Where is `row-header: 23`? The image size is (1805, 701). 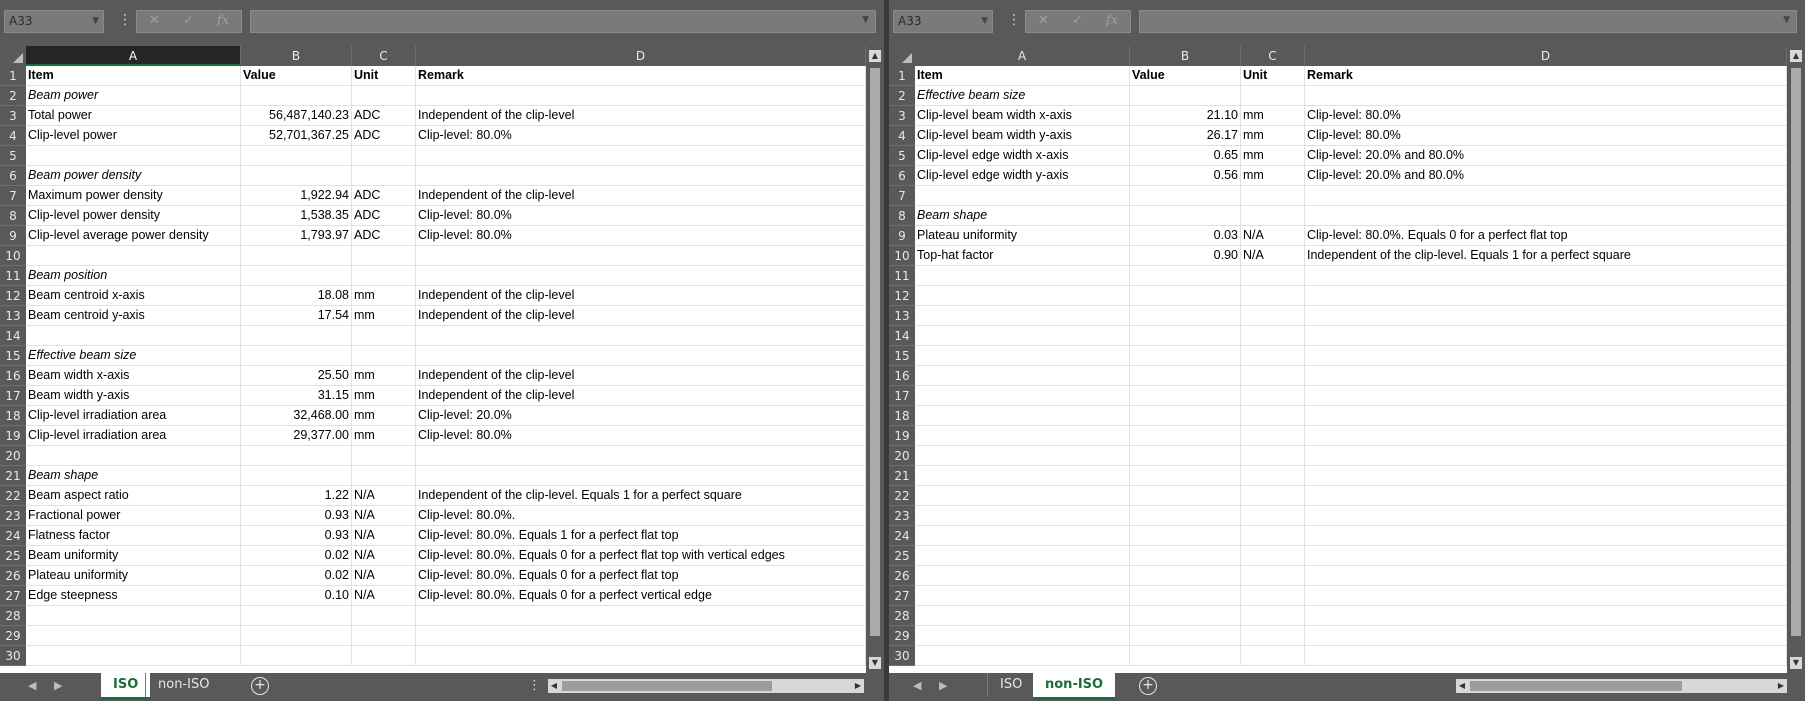
row-header: 23 is located at coordinates (13, 516).